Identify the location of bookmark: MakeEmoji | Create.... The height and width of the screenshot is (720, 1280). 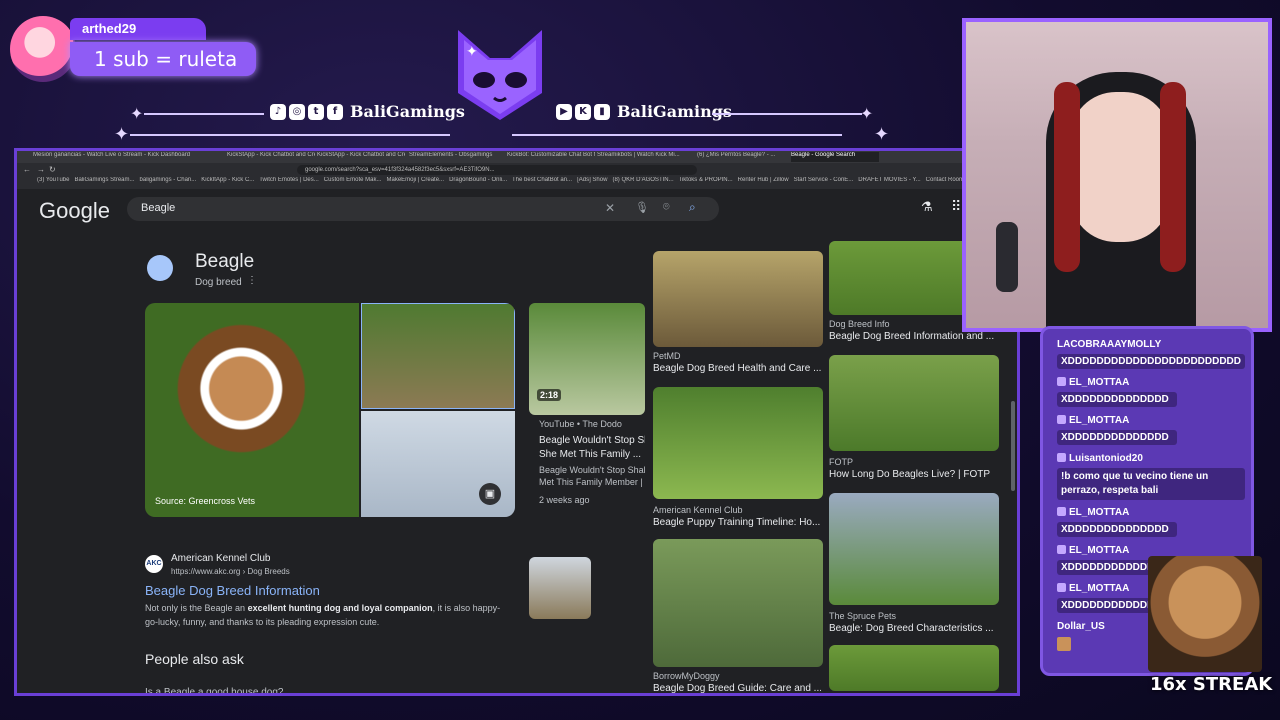
(415, 180).